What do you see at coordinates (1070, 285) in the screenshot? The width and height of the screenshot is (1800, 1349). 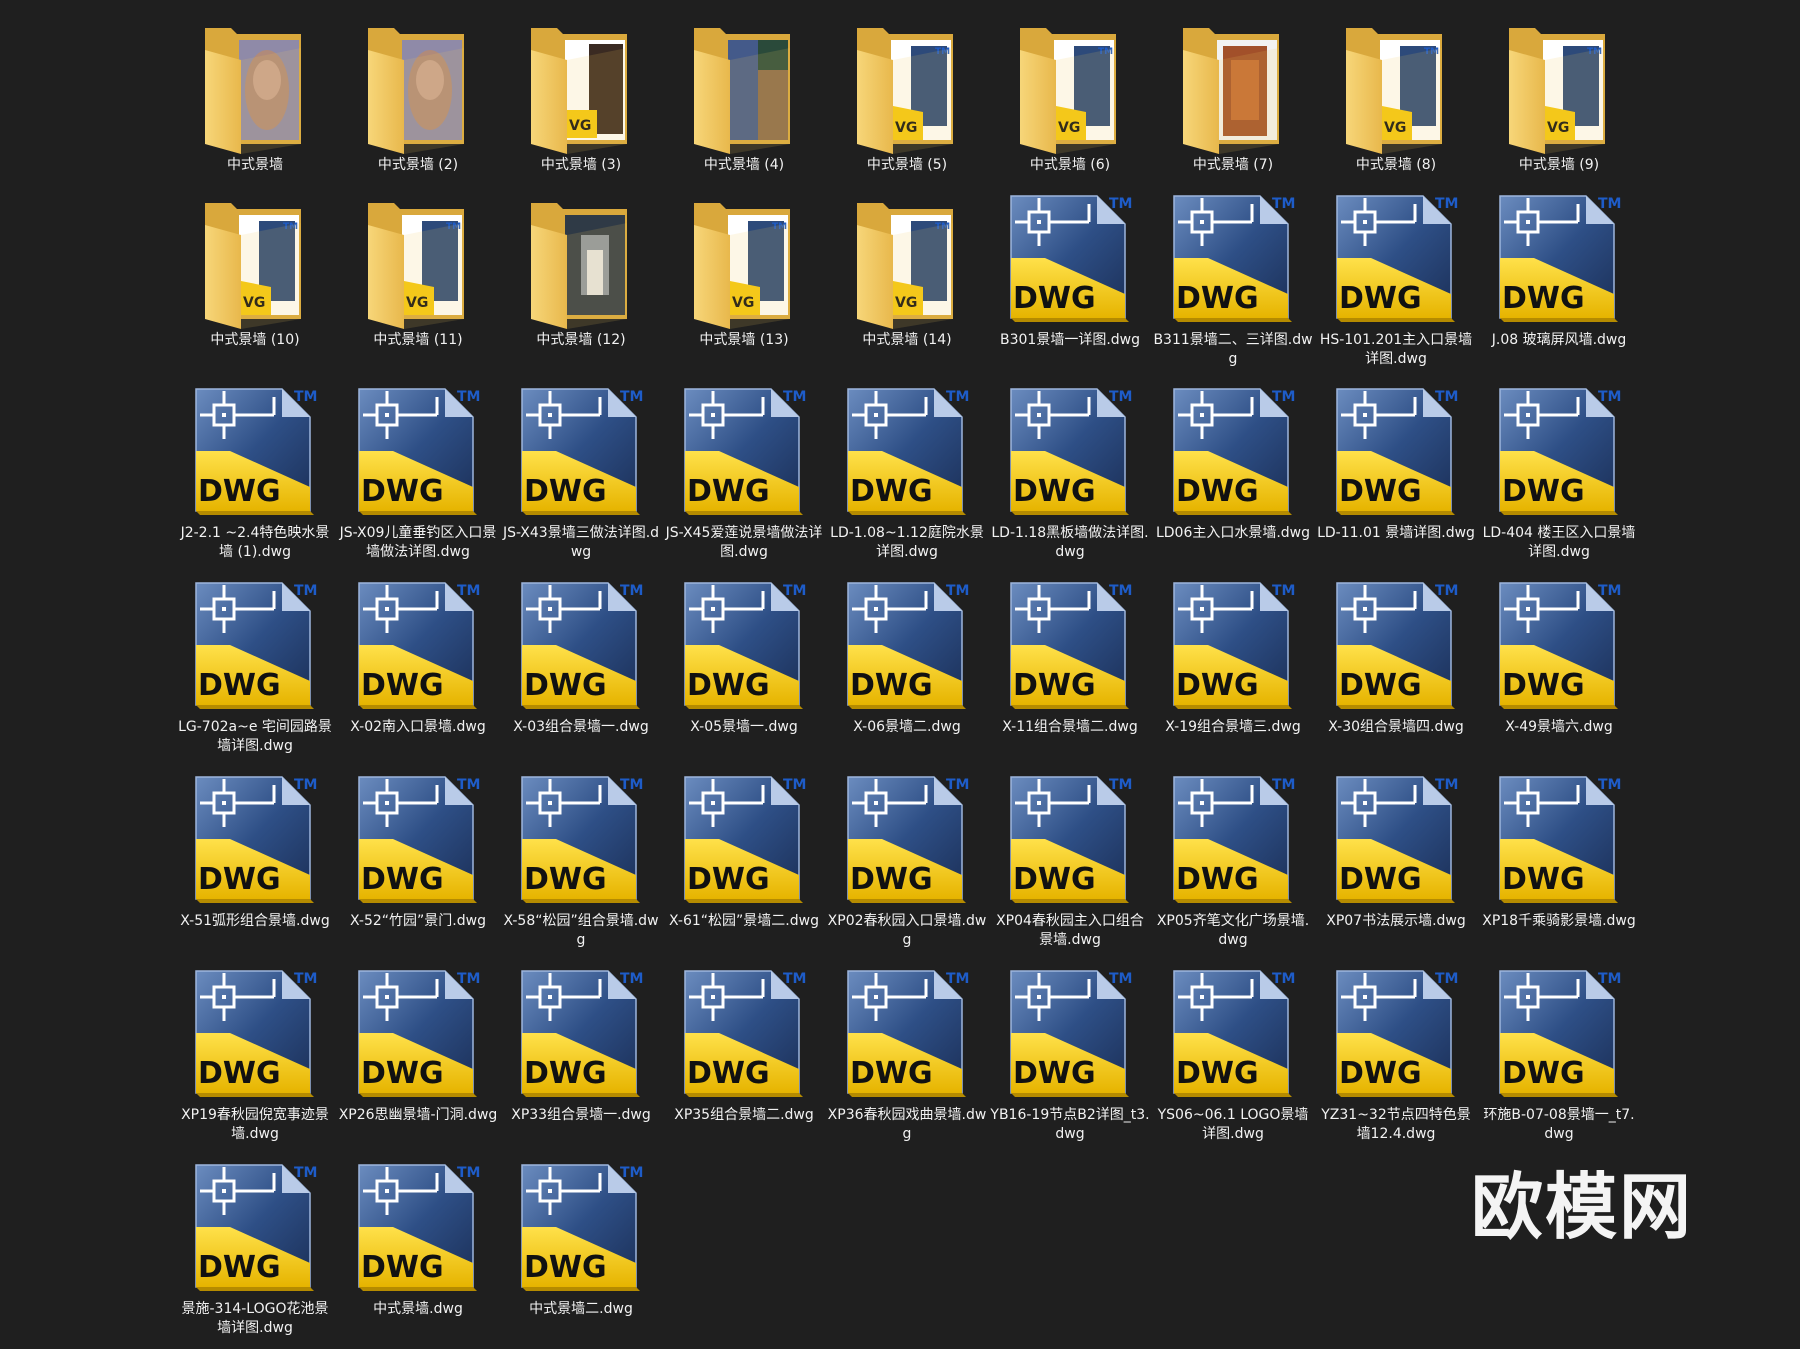 I see `dwg-file-item: TM DWG B301景墙一详图.dwg` at bounding box center [1070, 285].